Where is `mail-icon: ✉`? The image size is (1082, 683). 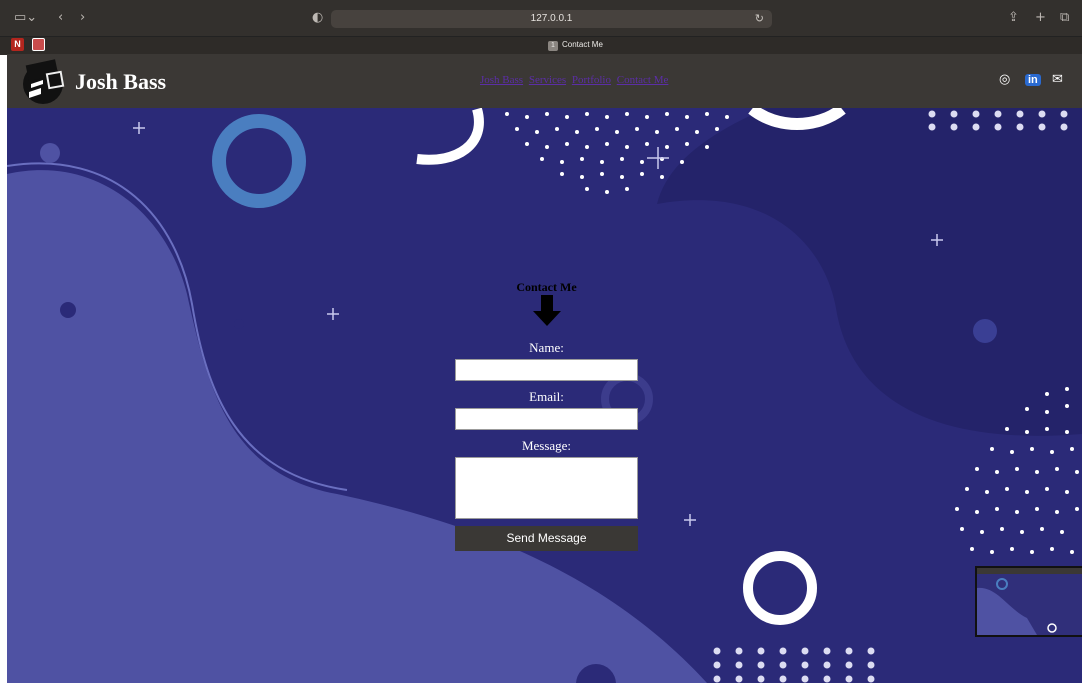
mail-icon: ✉ is located at coordinates (1057, 79).